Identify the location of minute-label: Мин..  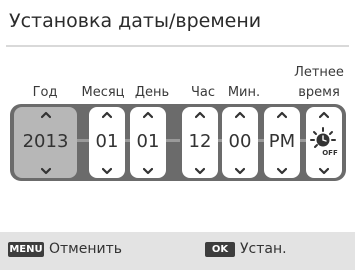
(244, 92).